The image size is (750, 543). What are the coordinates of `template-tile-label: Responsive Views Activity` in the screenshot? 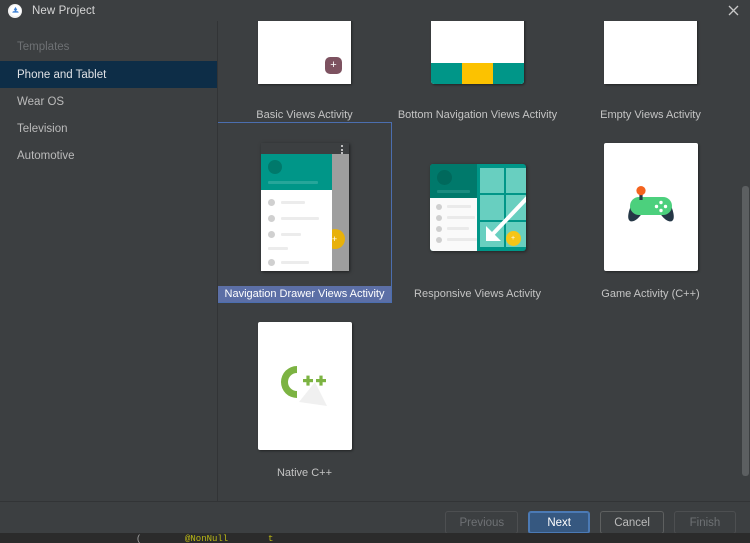 It's located at (477, 294).